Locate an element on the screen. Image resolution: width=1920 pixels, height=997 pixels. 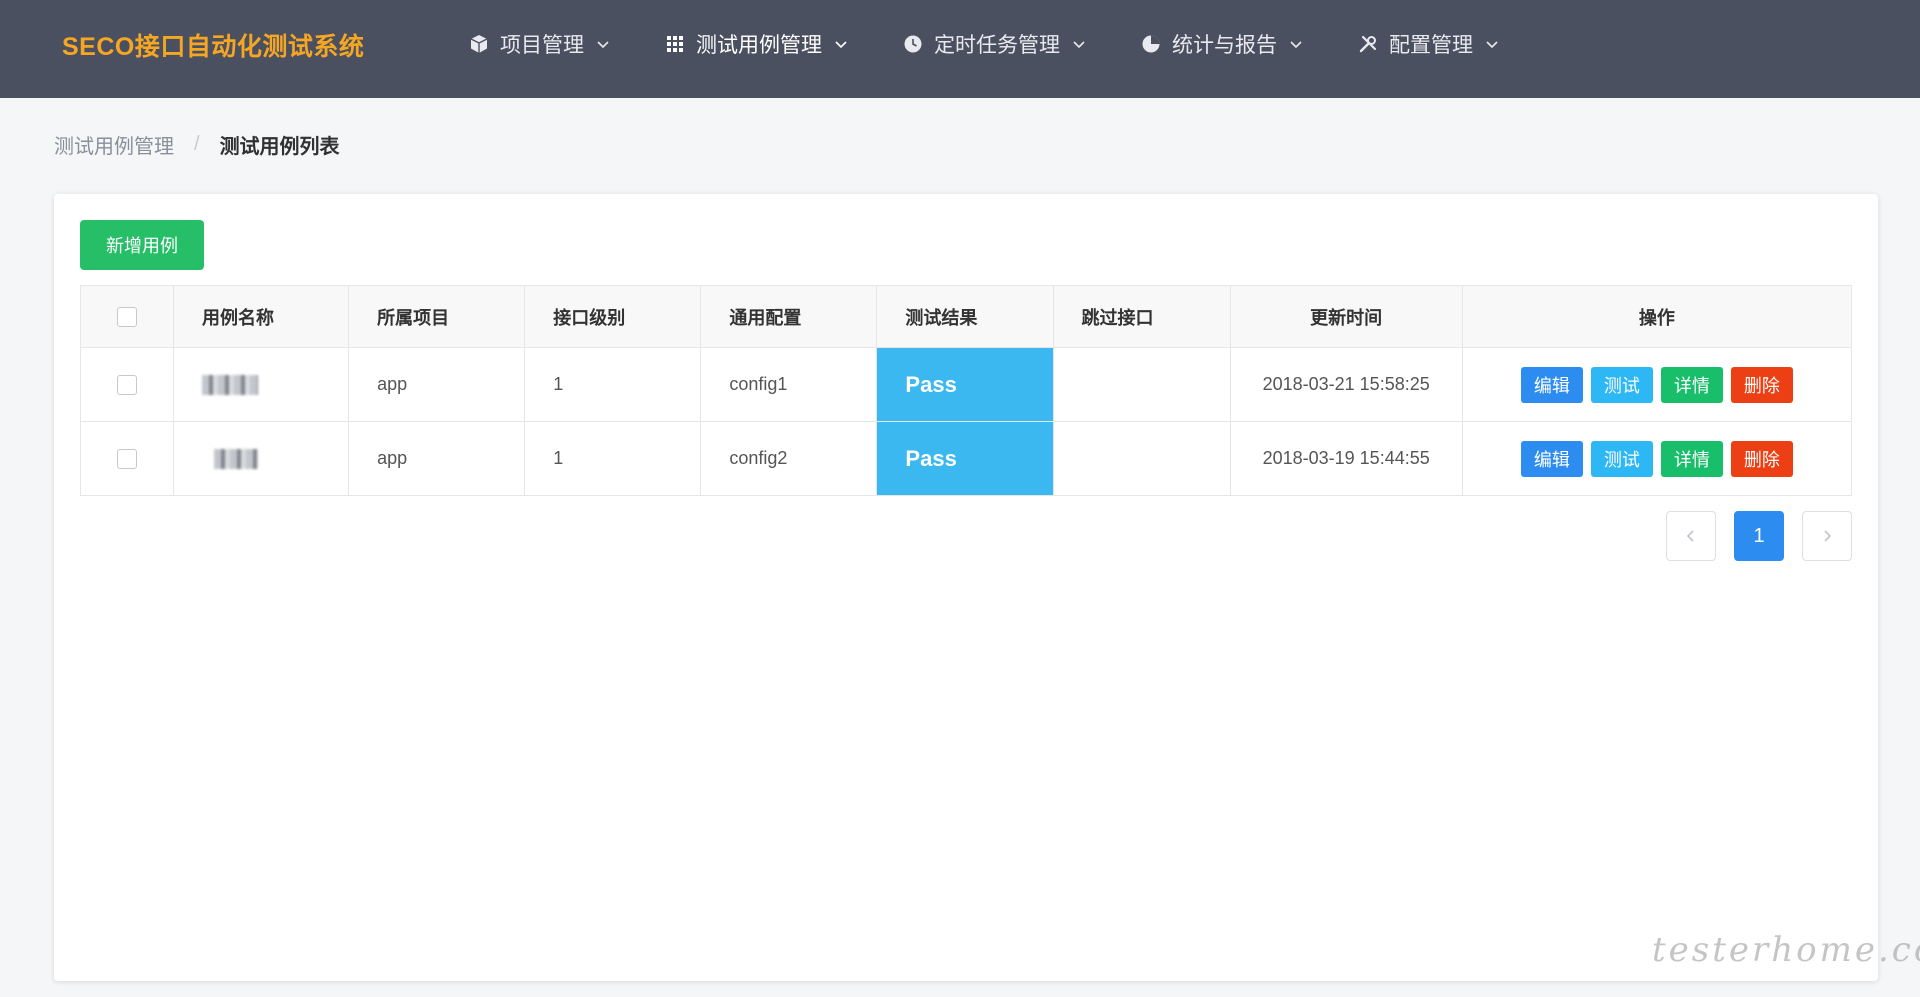
nav-item-label: 配置管理 is located at coordinates (1431, 45).